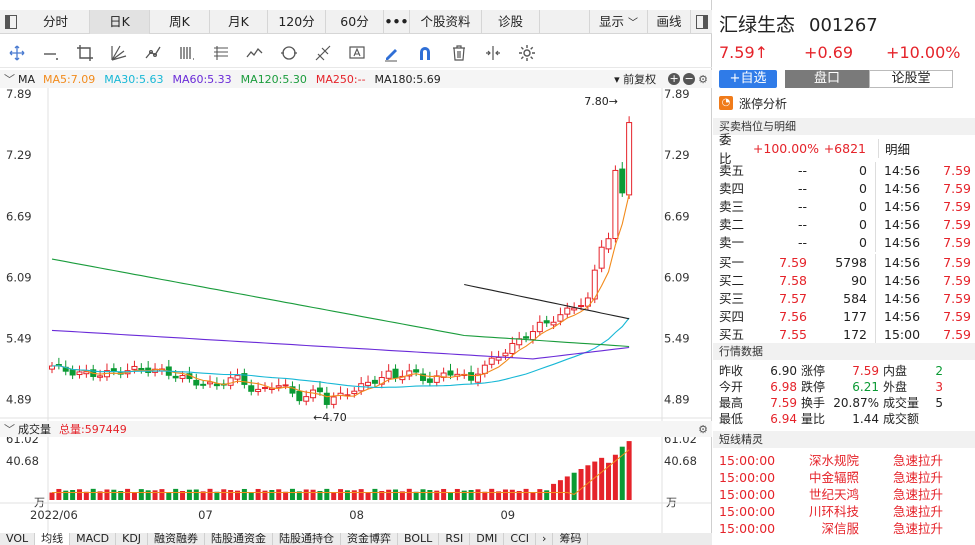 This screenshot has width=975, height=545. What do you see at coordinates (865, 371) in the screenshot?
I see `quote-value: 7.59` at bounding box center [865, 371].